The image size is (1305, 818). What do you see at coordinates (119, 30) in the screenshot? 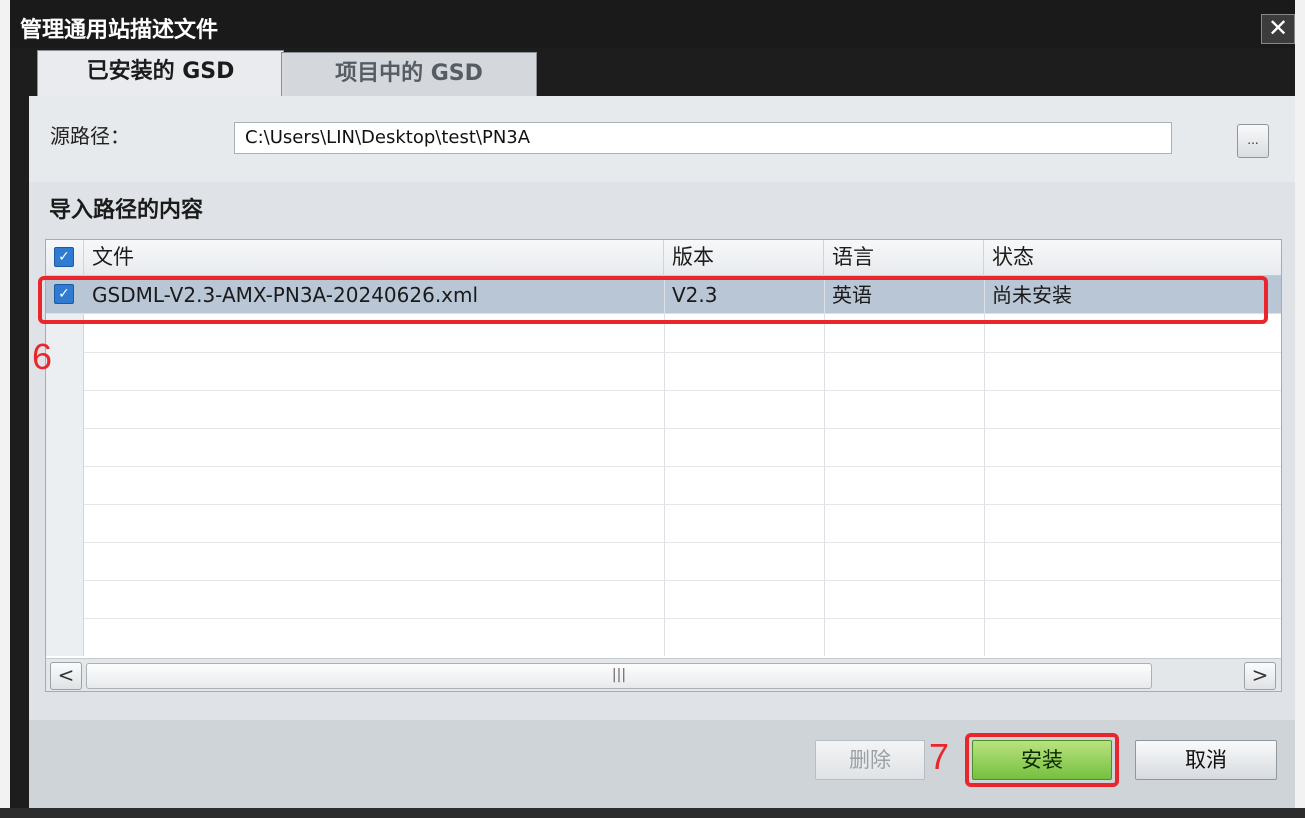
I see `window-title: 管理通用站描述文件` at bounding box center [119, 30].